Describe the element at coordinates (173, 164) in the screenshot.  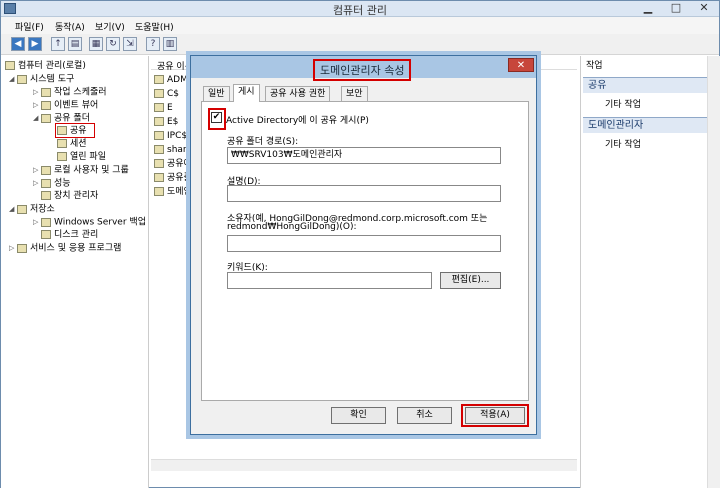
I see `list-item: 공유여` at that location.